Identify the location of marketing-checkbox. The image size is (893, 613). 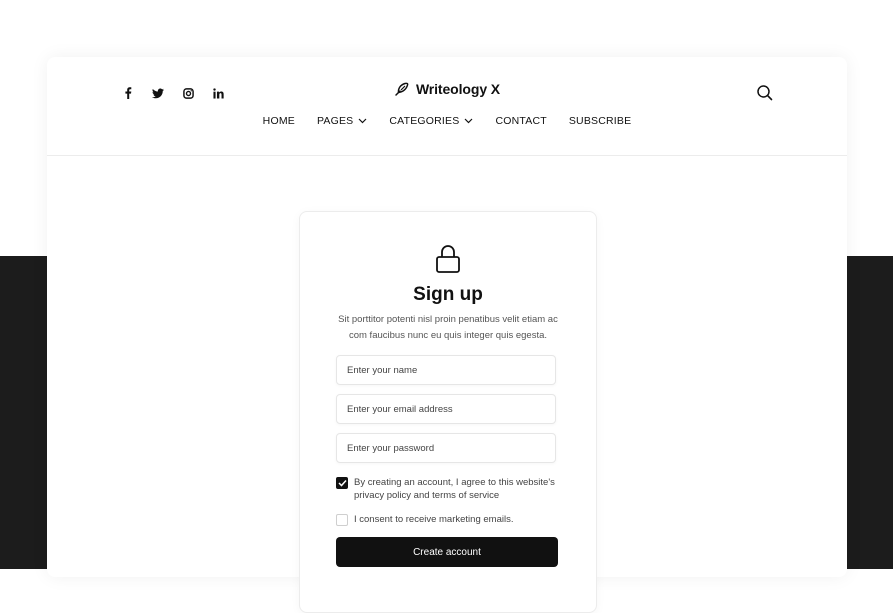
(342, 520).